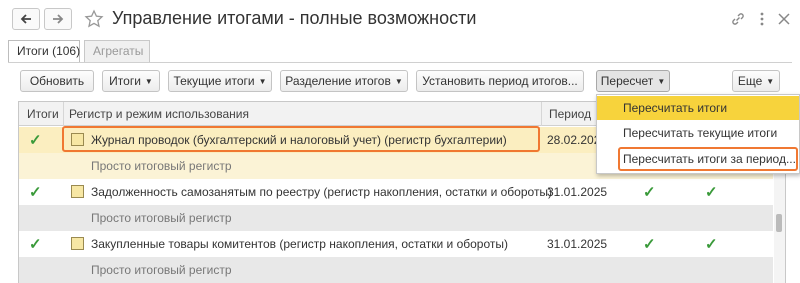  I want to click on column-header-register: Регистр и режим использования, so click(159, 114).